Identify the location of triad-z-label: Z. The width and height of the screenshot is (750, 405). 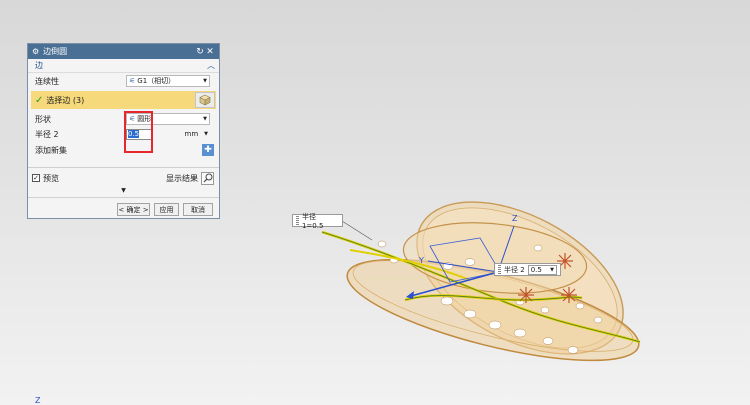
(38, 400).